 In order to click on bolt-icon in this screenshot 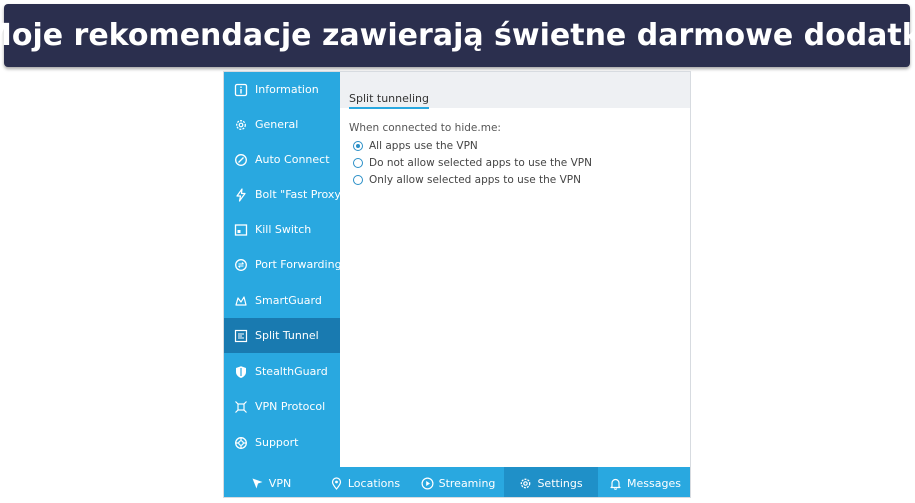, I will do `click(241, 194)`.